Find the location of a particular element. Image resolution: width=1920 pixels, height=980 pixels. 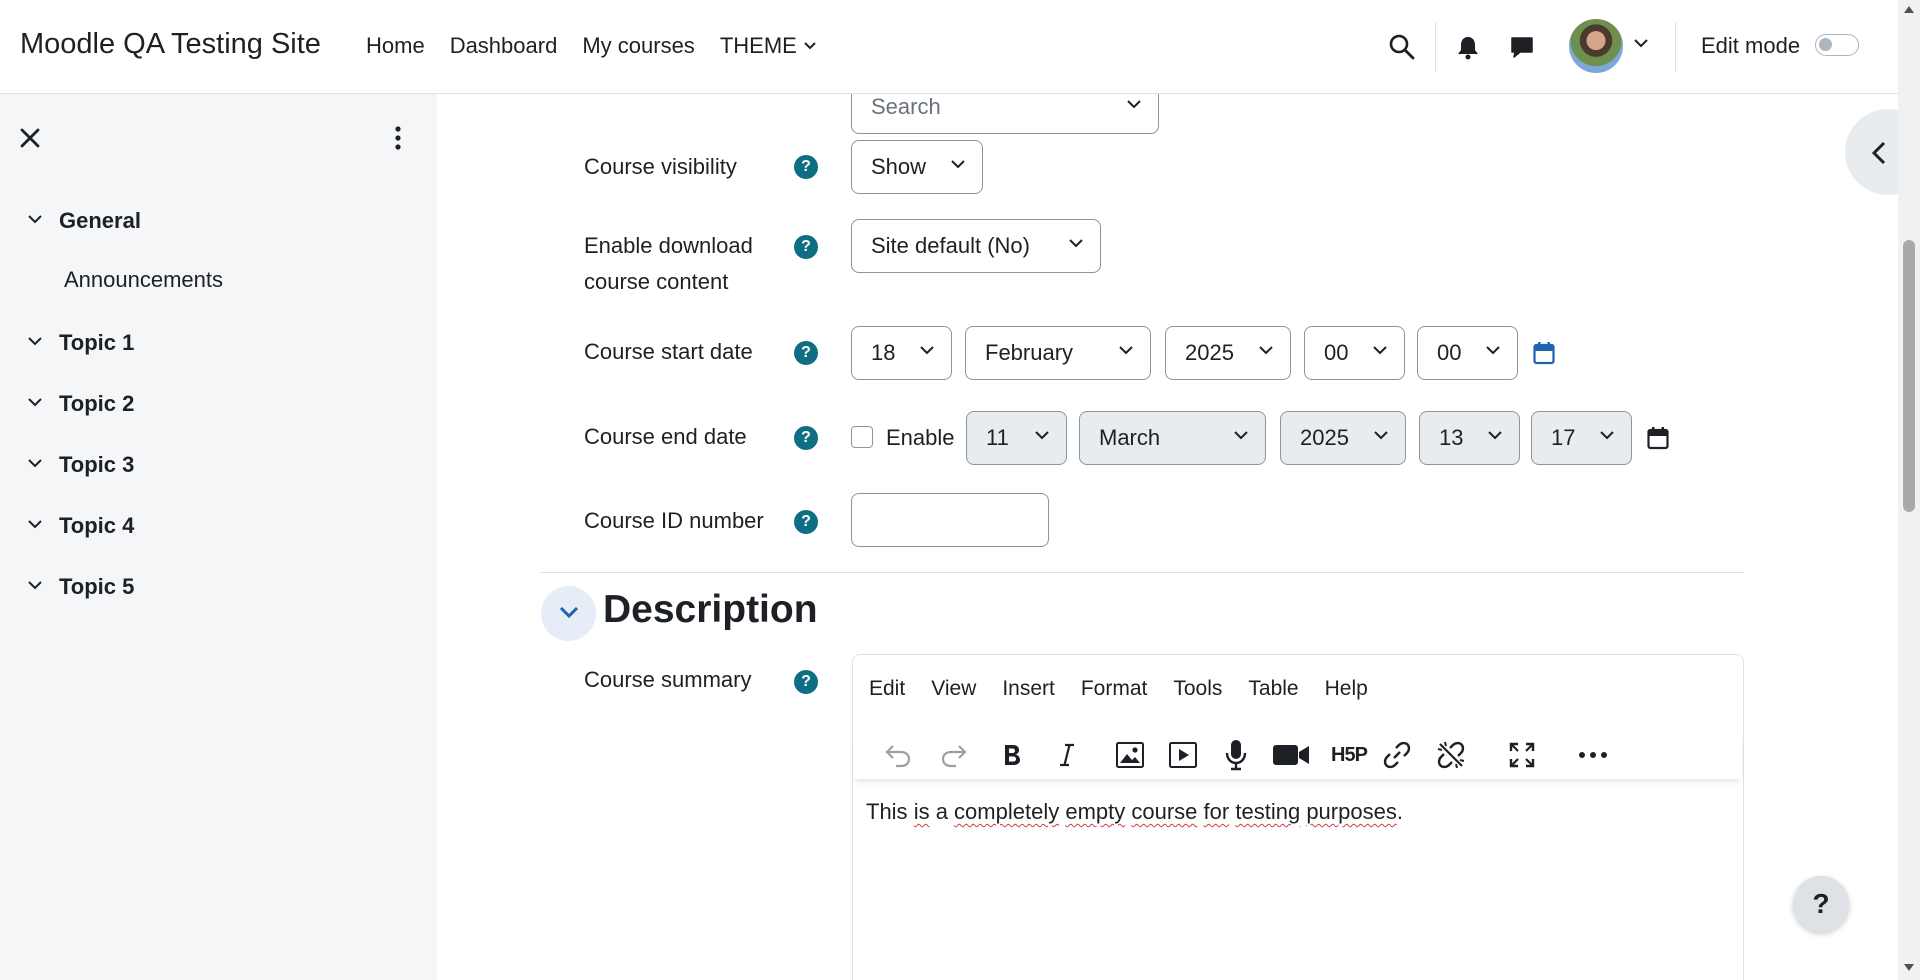

section-title: Topic 2 is located at coordinates (96, 404).